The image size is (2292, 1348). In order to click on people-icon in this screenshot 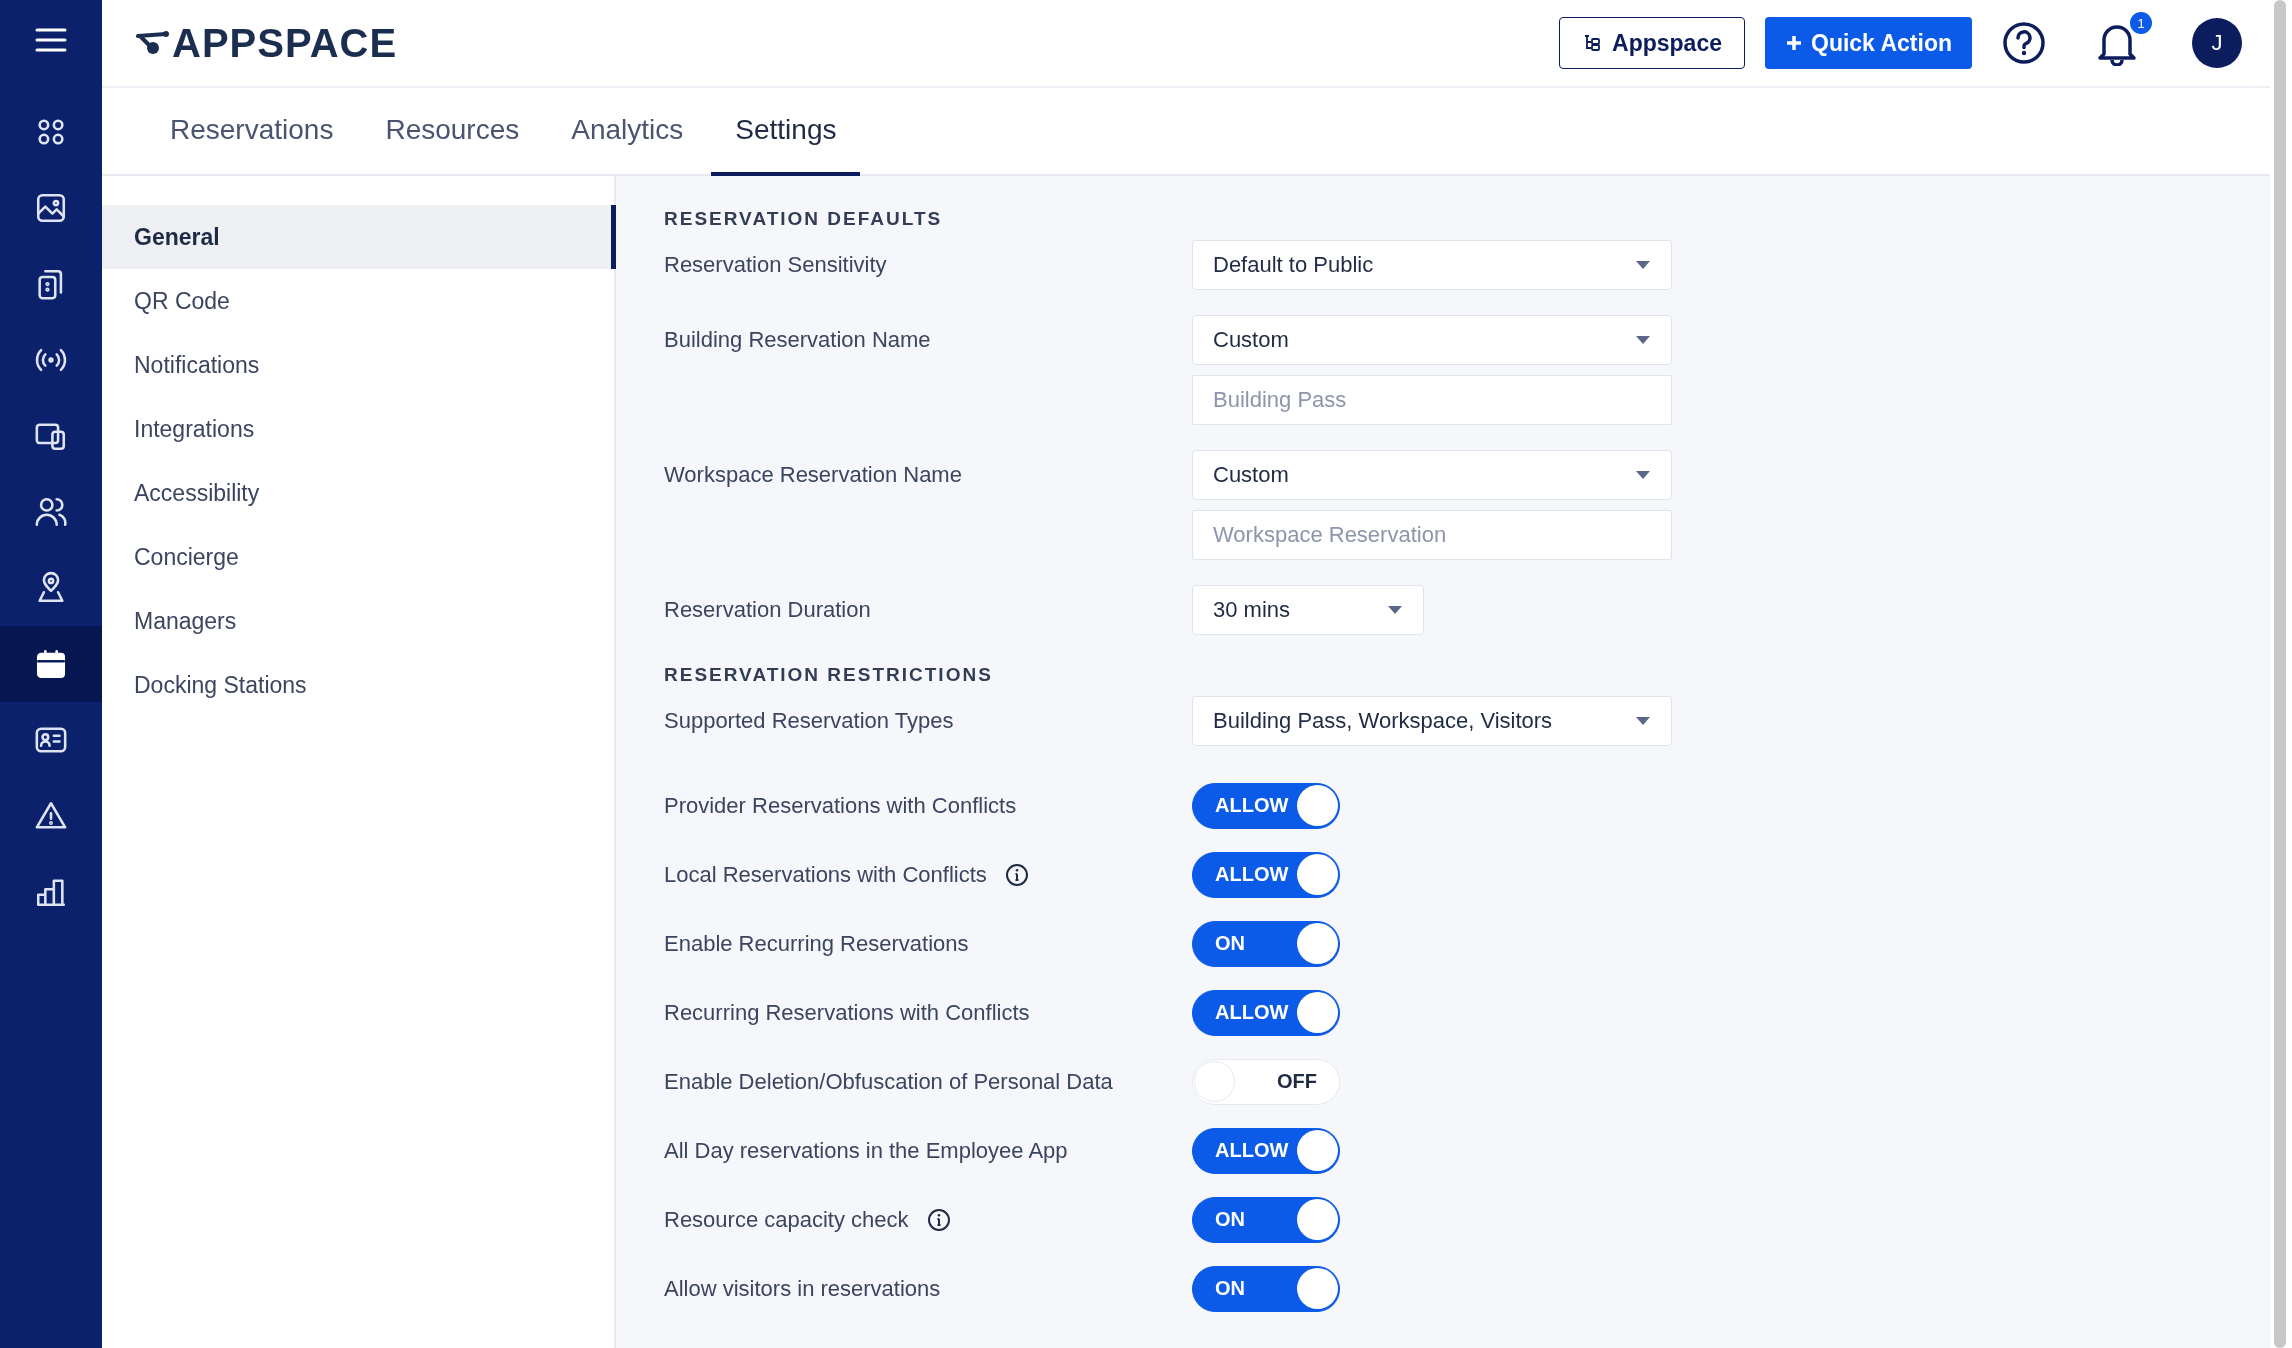, I will do `click(51, 512)`.